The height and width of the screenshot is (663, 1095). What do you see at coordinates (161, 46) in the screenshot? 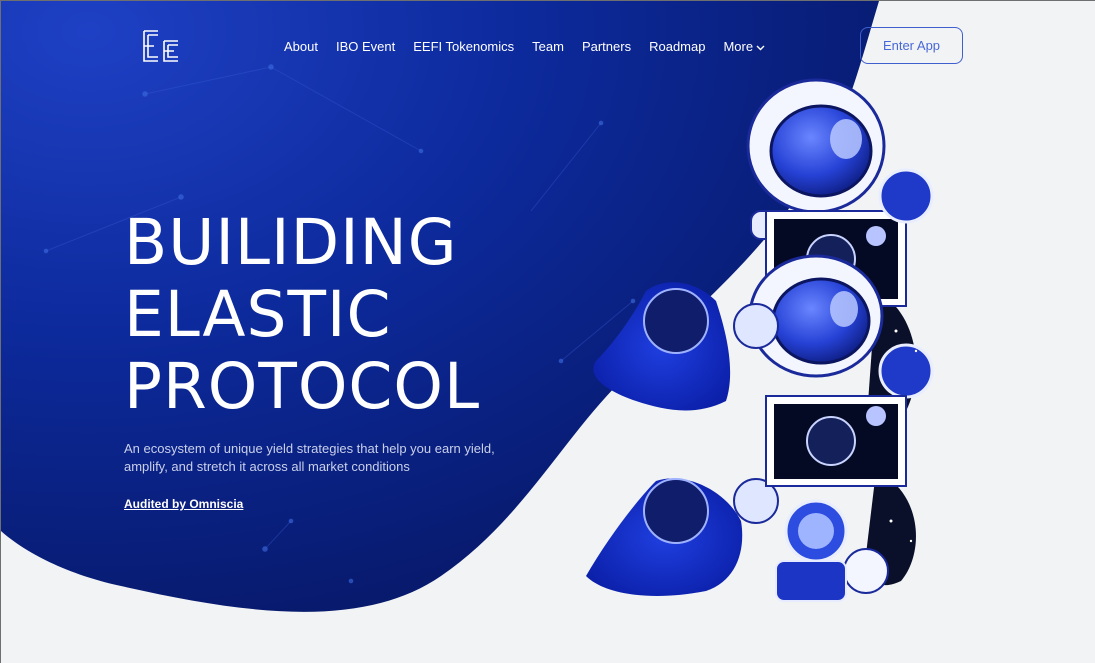
I see `ee-logo-icon` at bounding box center [161, 46].